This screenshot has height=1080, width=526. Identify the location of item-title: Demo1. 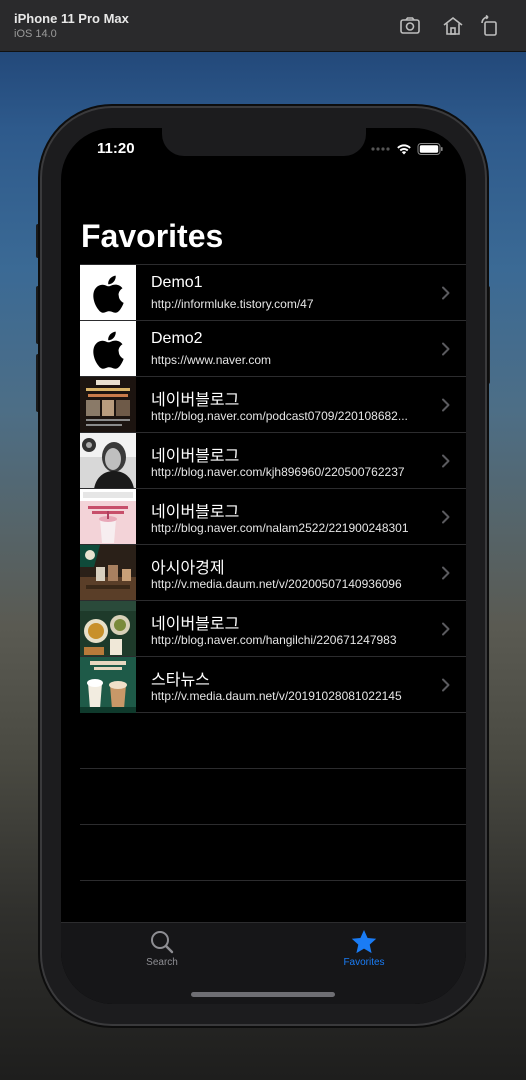
(177, 282).